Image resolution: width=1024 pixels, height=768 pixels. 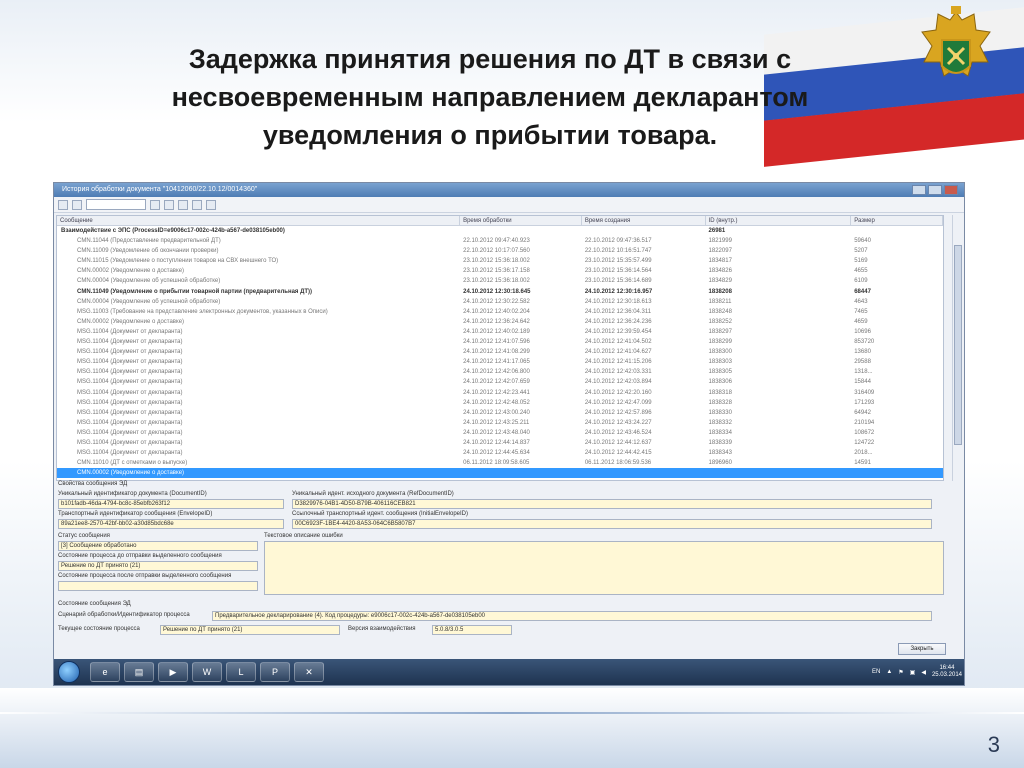 I want to click on error-description-field, so click(x=604, y=568).